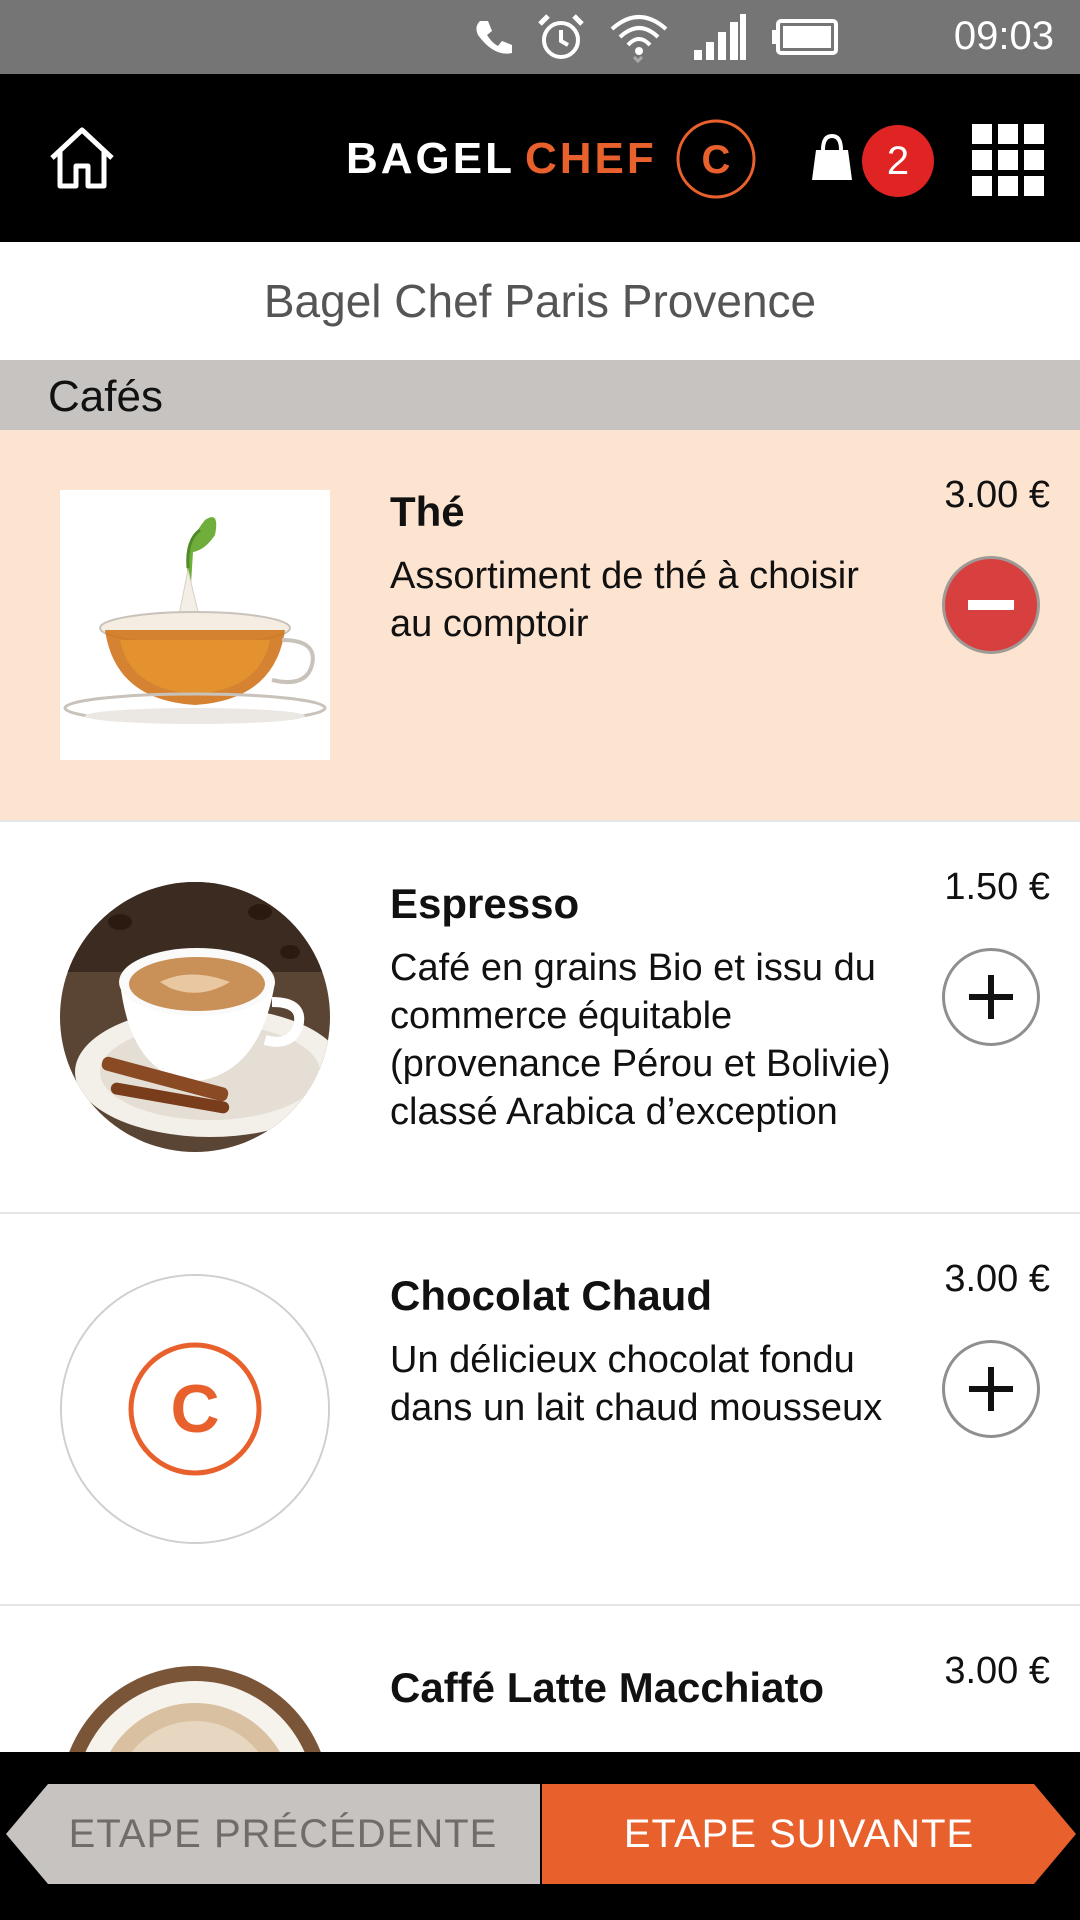 Image resolution: width=1080 pixels, height=1920 pixels. I want to click on status-bar: 09:03, so click(540, 37).